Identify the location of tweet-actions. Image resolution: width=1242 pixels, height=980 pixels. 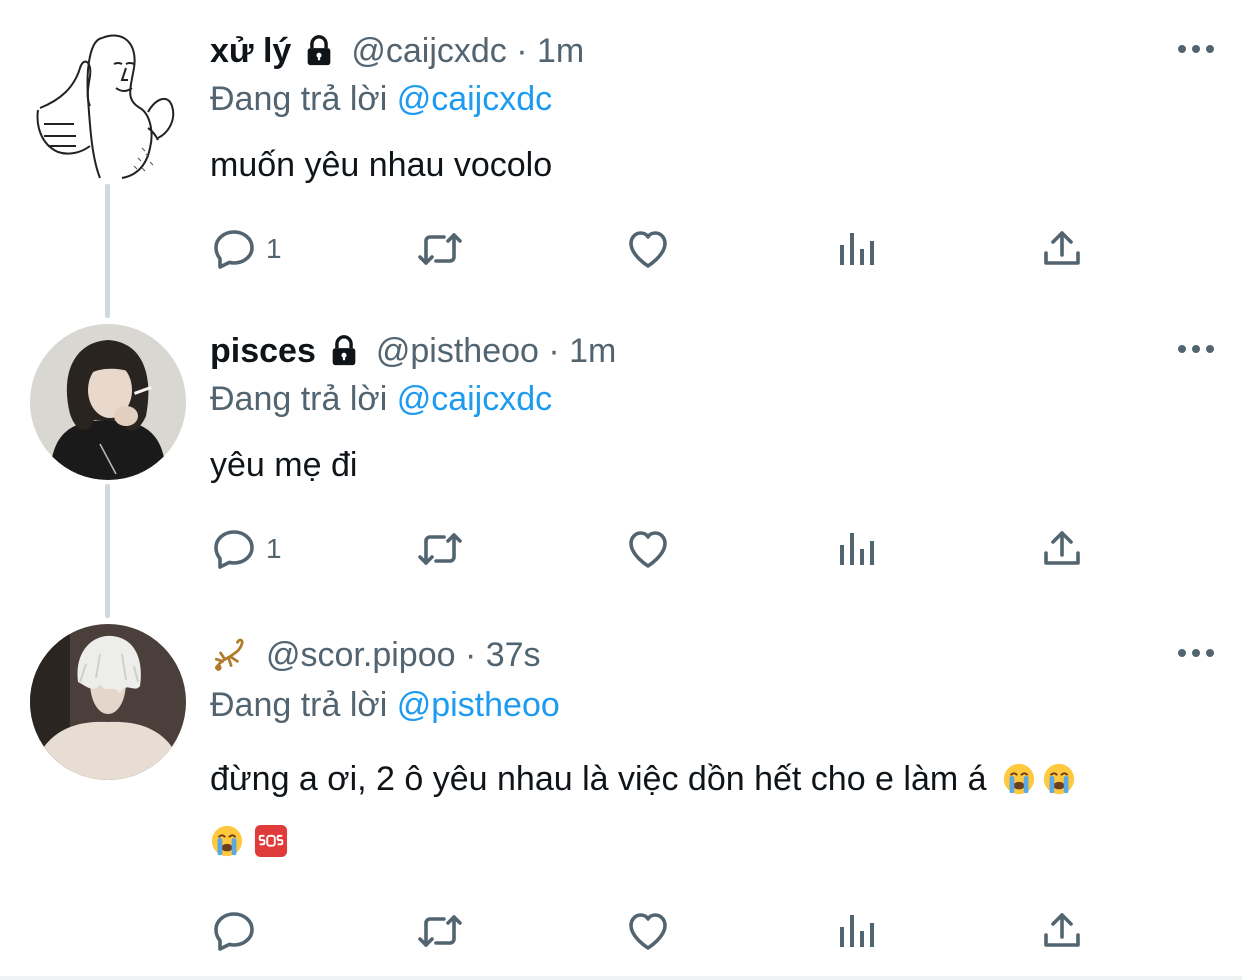
(660, 931).